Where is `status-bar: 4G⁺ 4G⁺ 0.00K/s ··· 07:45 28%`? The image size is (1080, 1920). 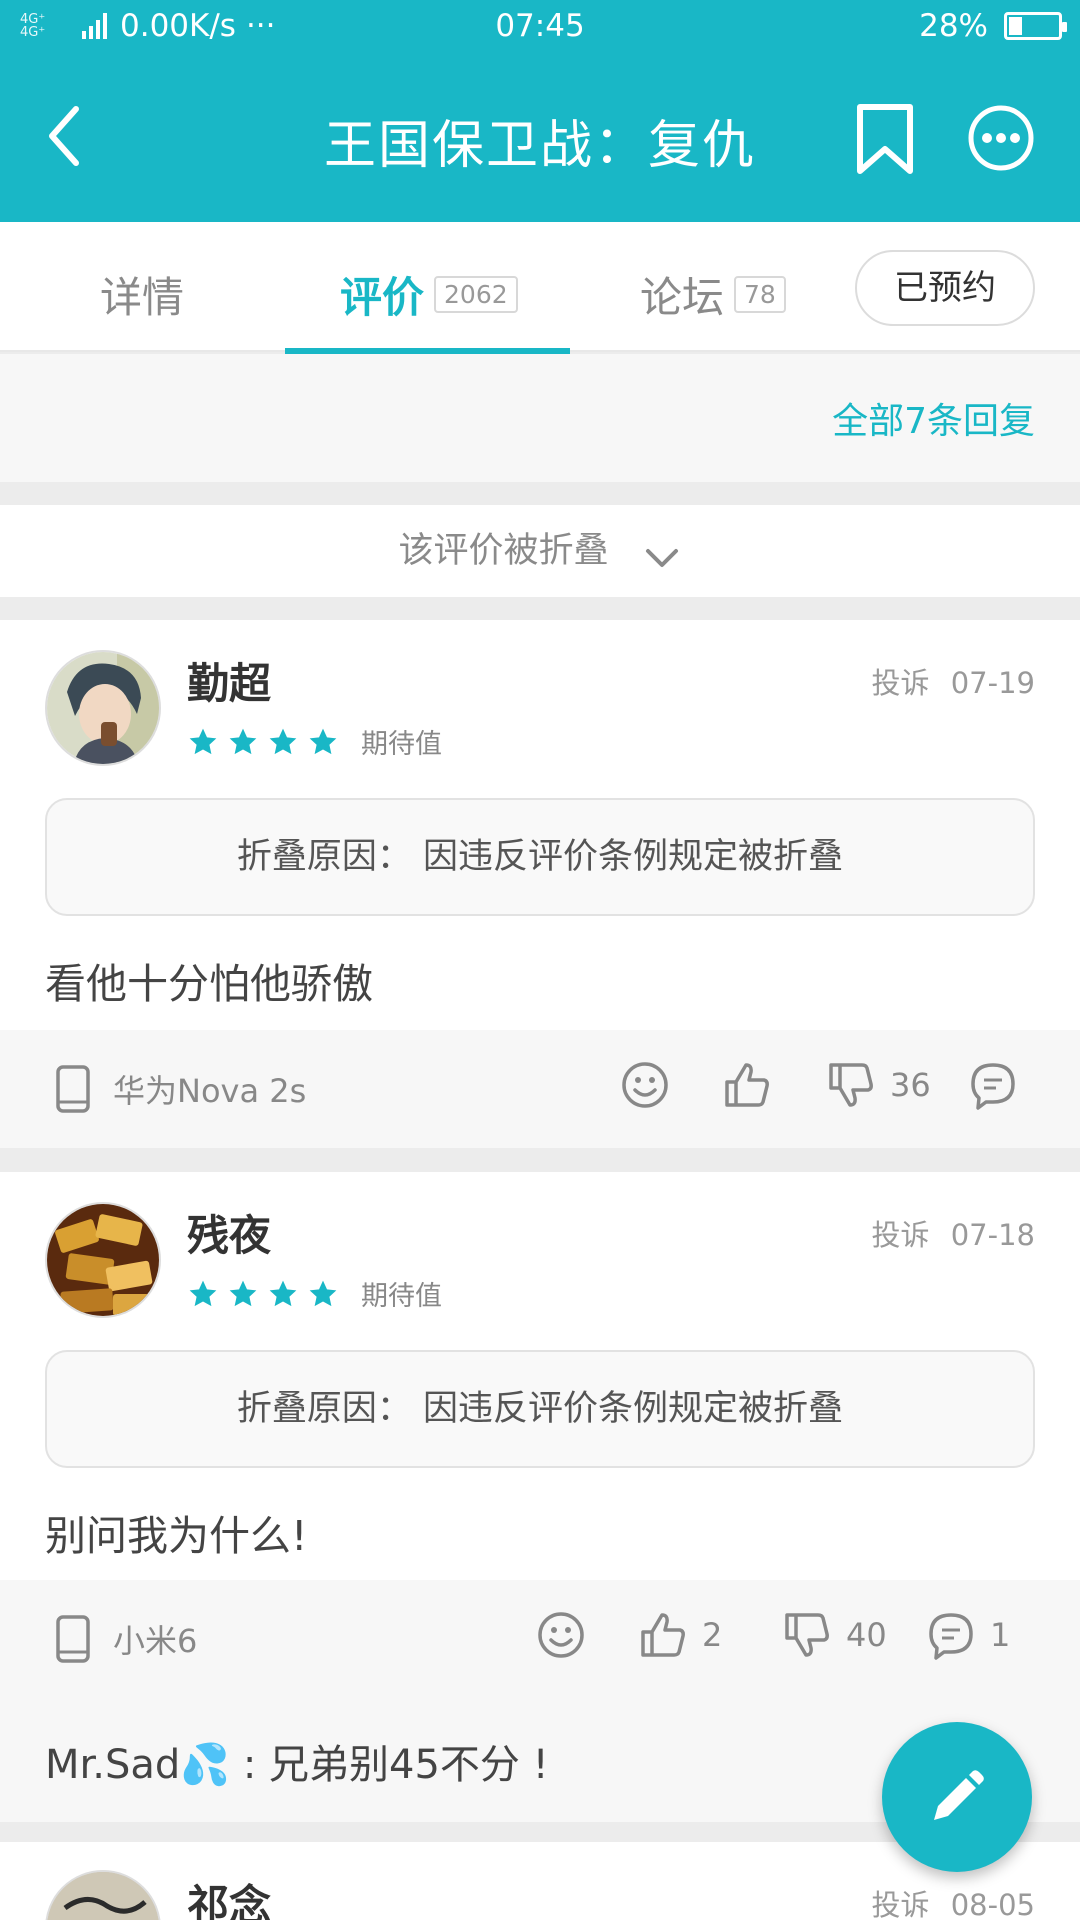
status-bar: 4G⁺ 4G⁺ 0.00K/s ··· 07:45 28% is located at coordinates (540, 27).